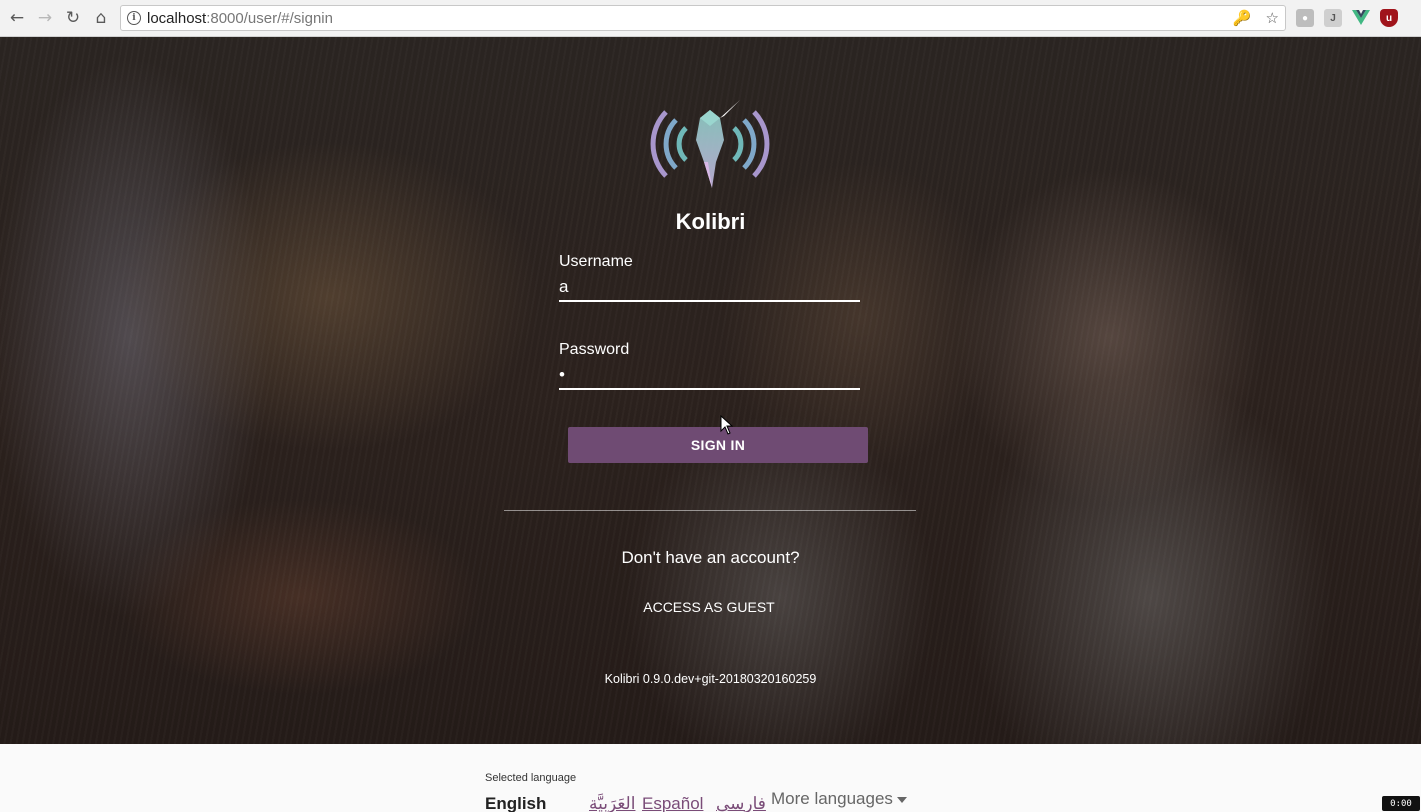 Image resolution: width=1421 pixels, height=812 pixels. I want to click on language-current: English, so click(516, 803).